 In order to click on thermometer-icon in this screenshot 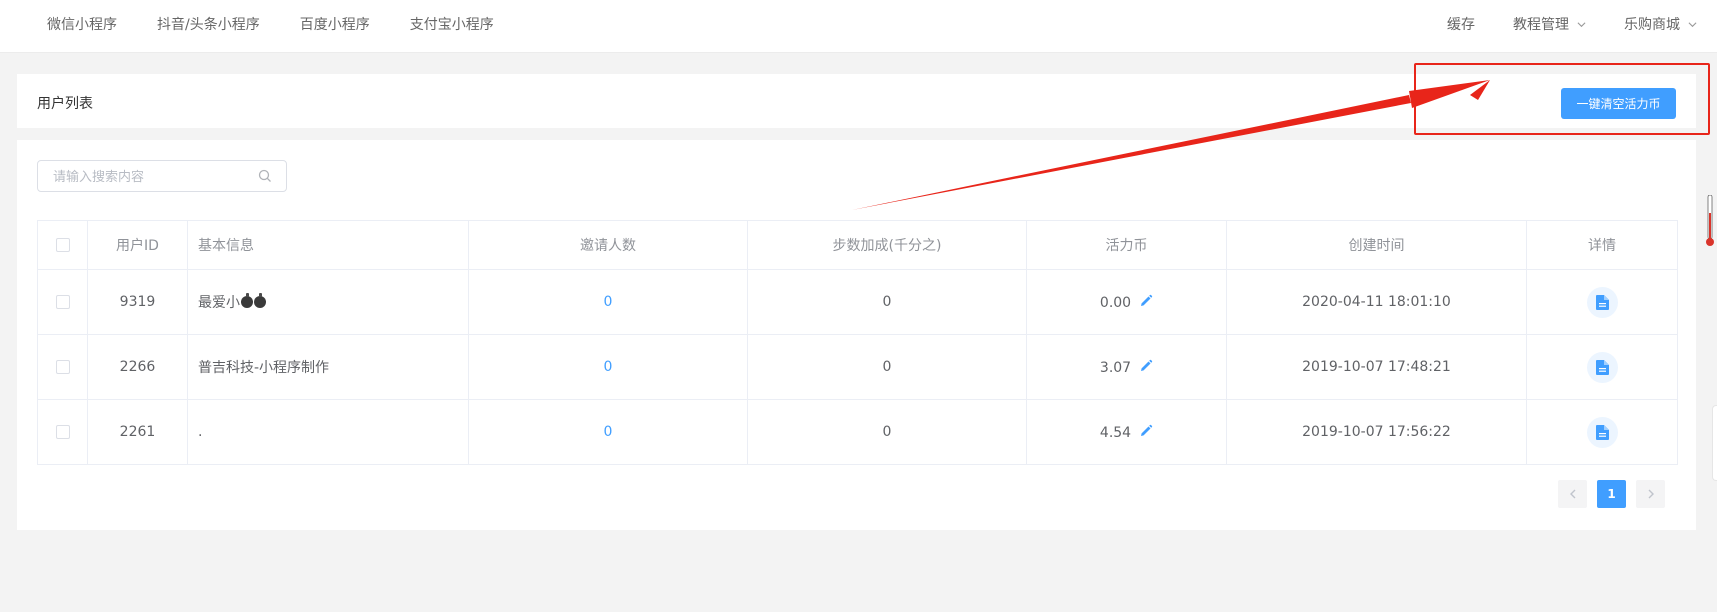, I will do `click(1710, 220)`.